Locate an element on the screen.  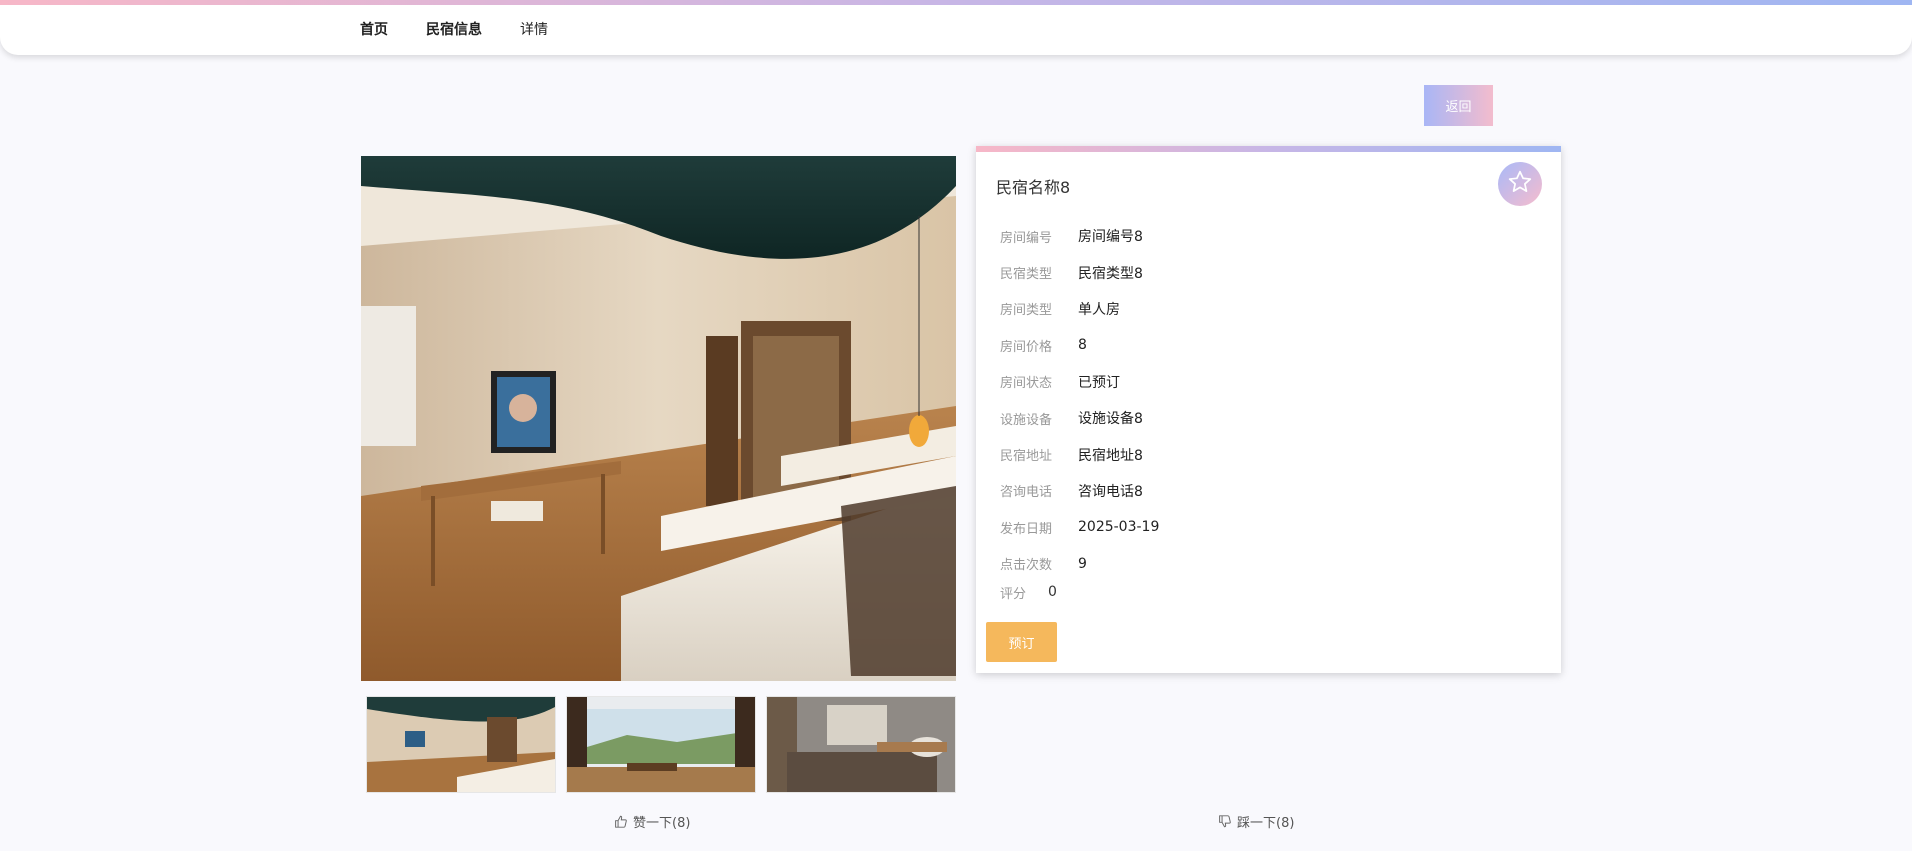
thumbs-up-icon is located at coordinates (621, 821).